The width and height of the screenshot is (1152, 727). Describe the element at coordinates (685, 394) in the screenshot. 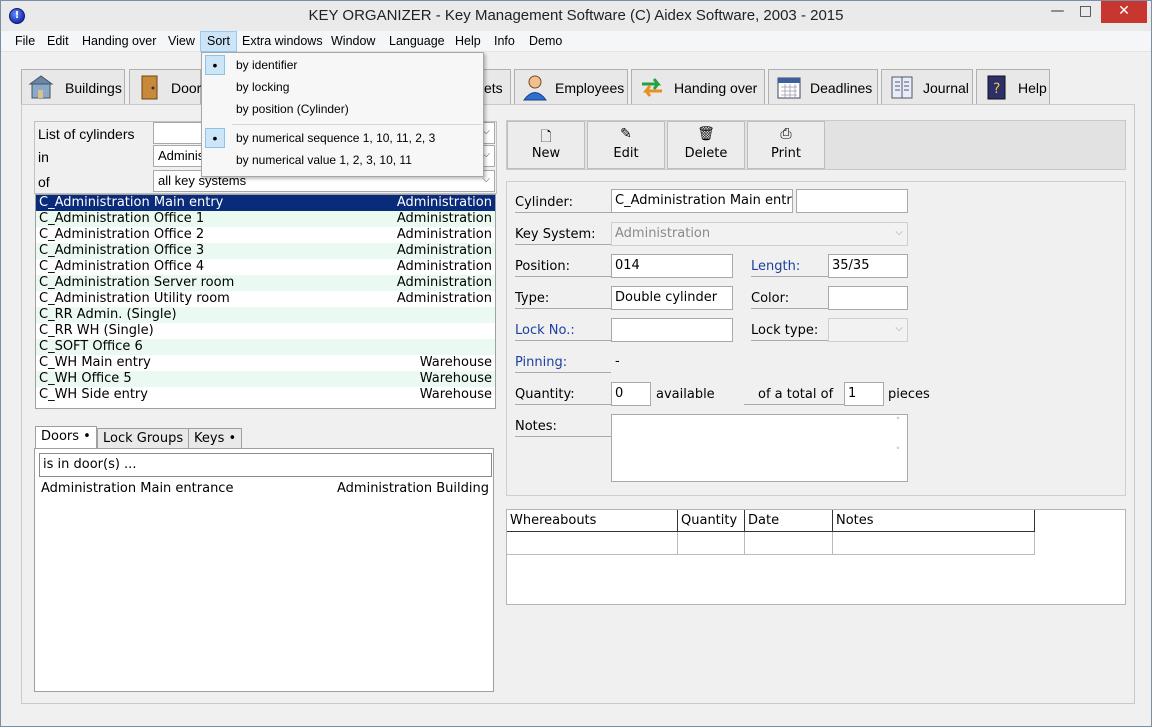

I see `available-text: available` at that location.